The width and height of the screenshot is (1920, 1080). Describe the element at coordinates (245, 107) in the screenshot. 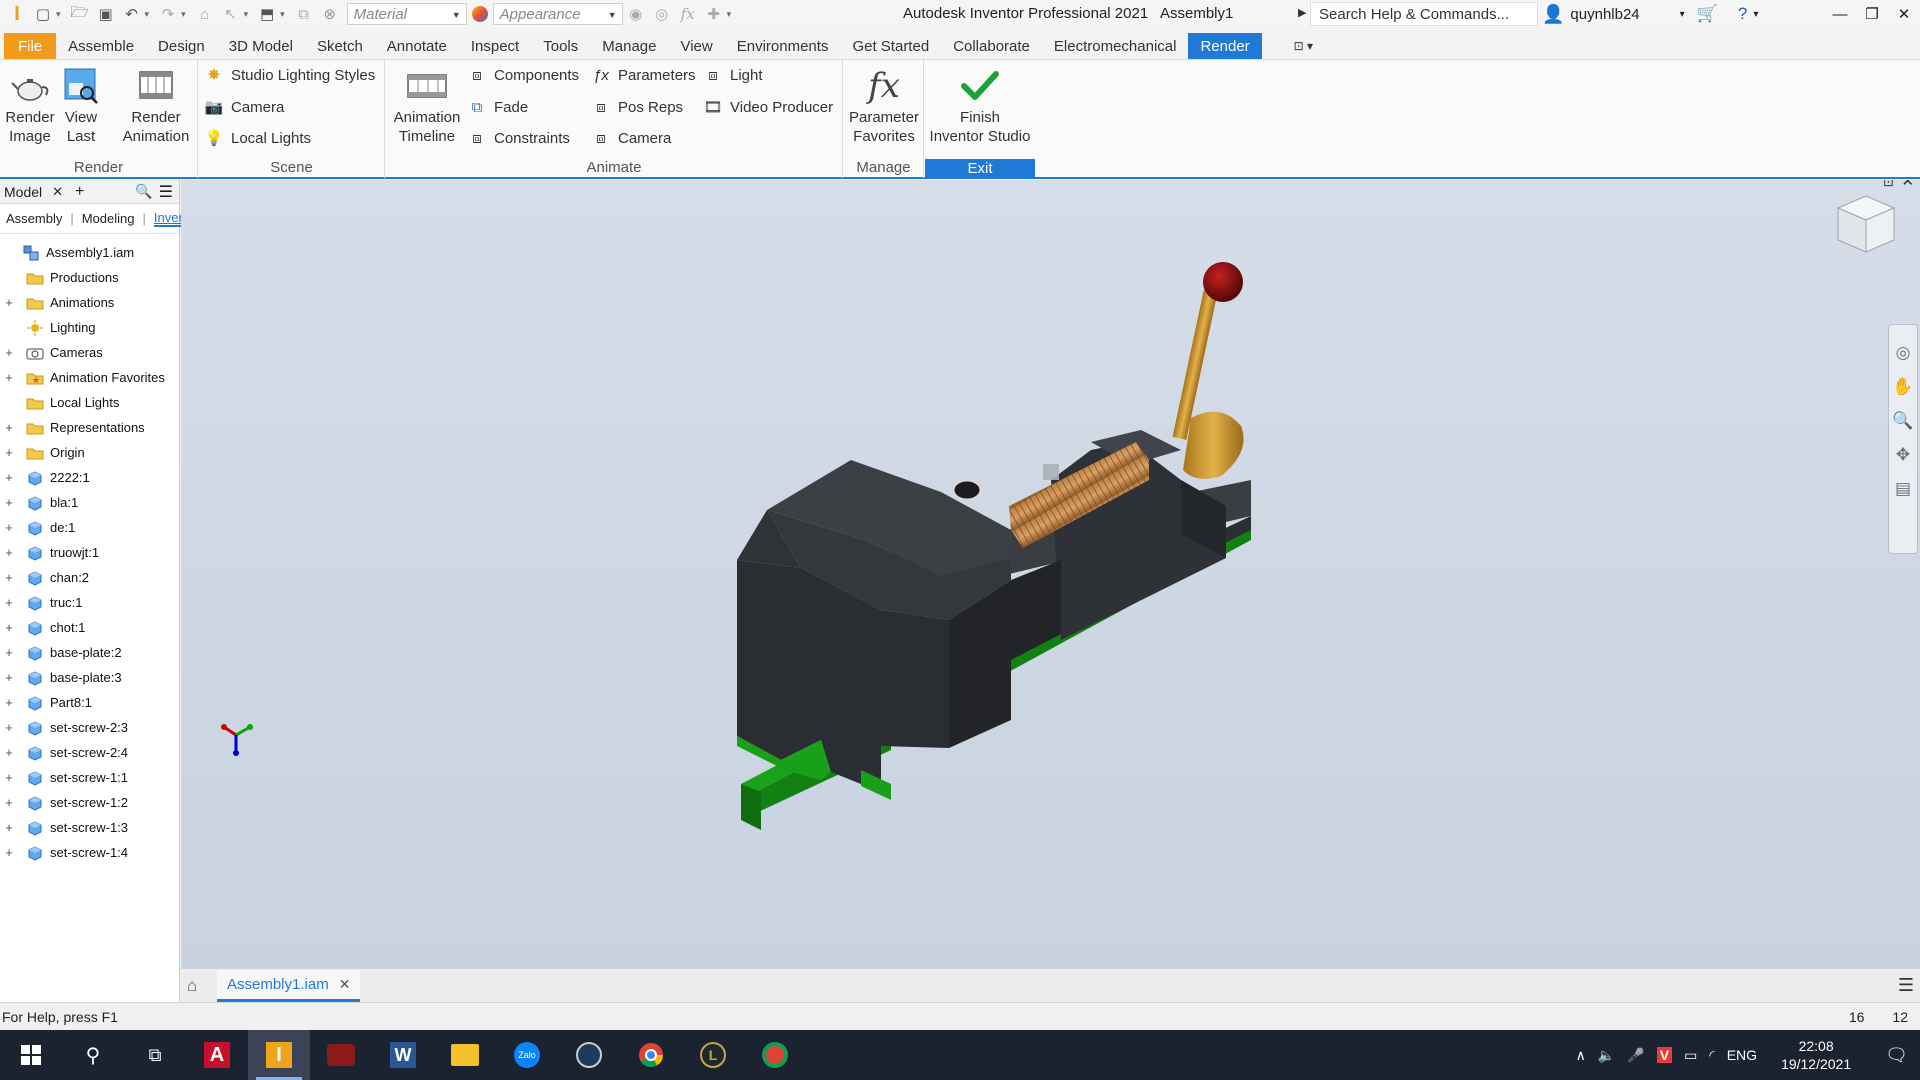

I see `scene-camera-button: 📷 Camera` at that location.